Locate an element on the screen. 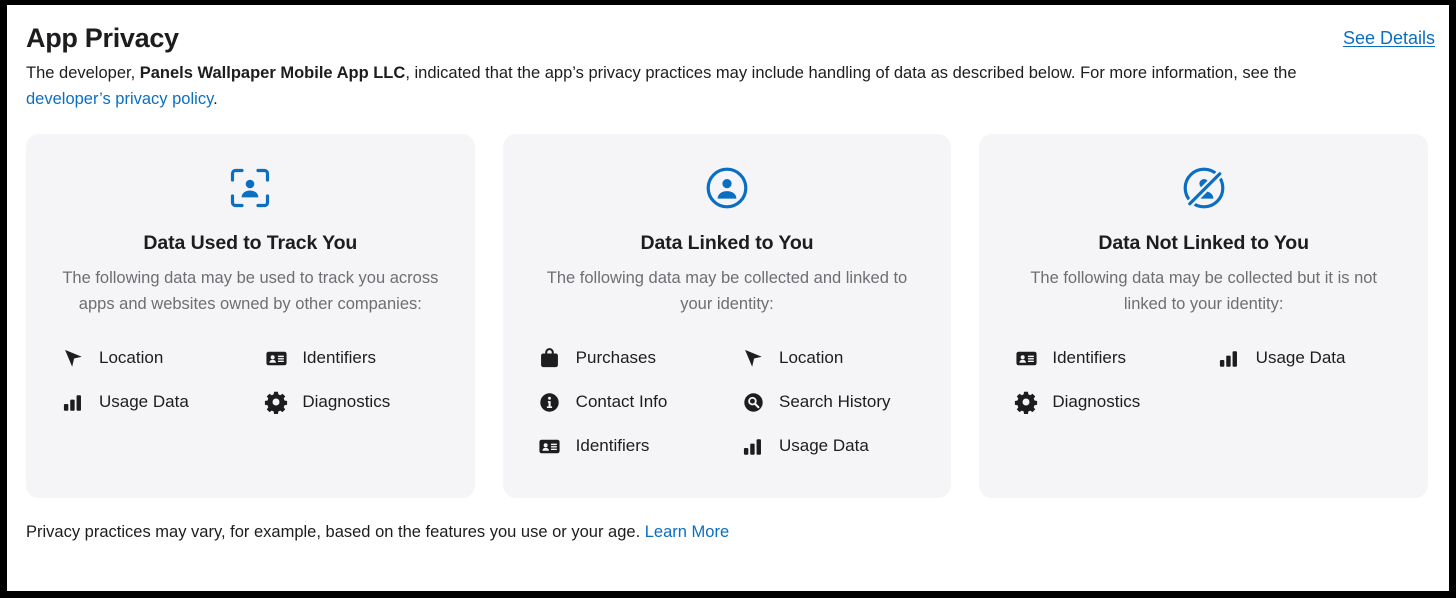 This screenshot has height=598, width=1456. data-type-label: Search History is located at coordinates (835, 401).